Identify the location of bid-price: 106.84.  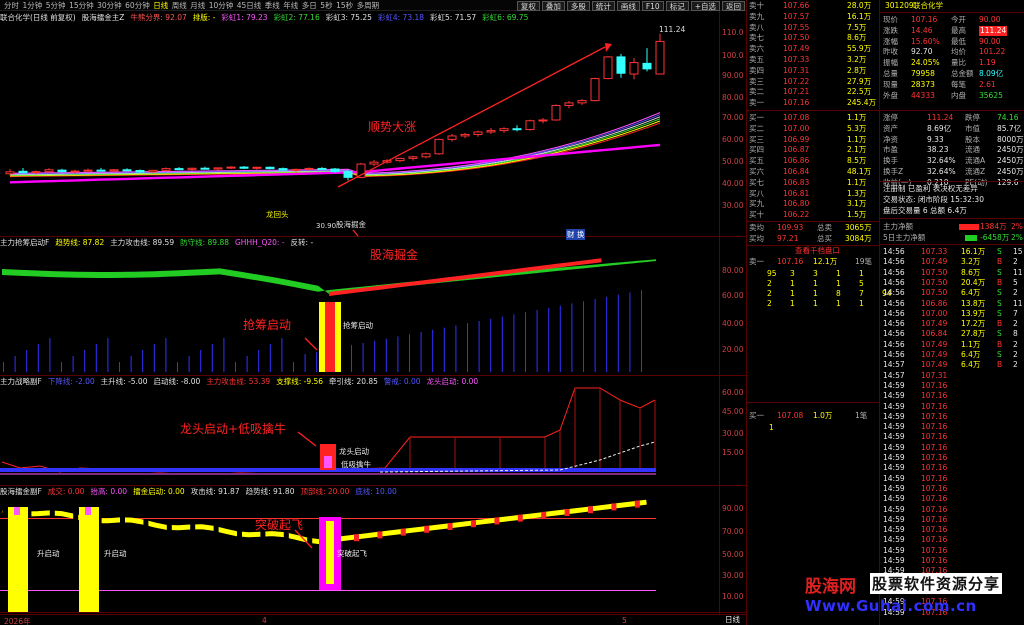
(796, 171).